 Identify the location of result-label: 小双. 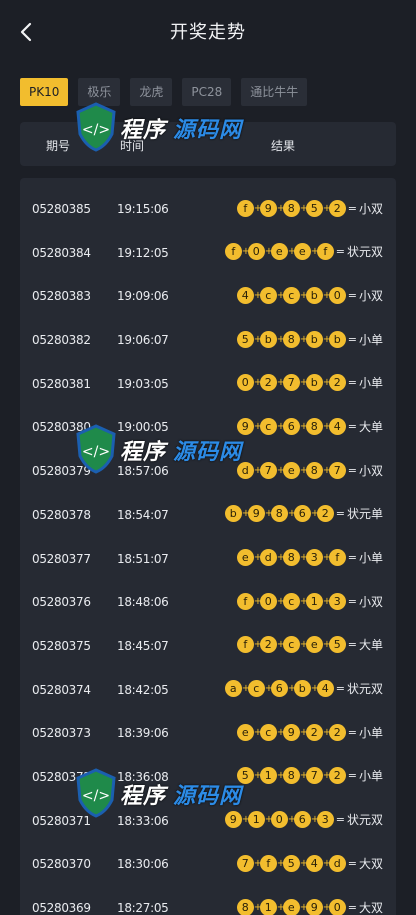
(370, 295).